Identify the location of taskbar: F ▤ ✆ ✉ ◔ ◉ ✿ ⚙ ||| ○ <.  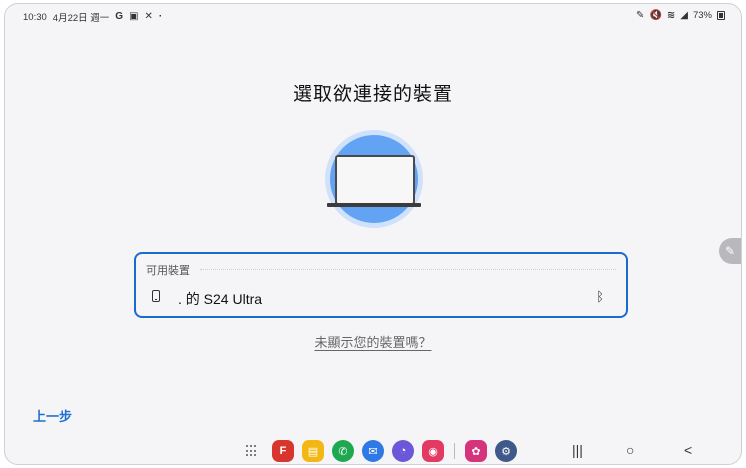
(373, 450).